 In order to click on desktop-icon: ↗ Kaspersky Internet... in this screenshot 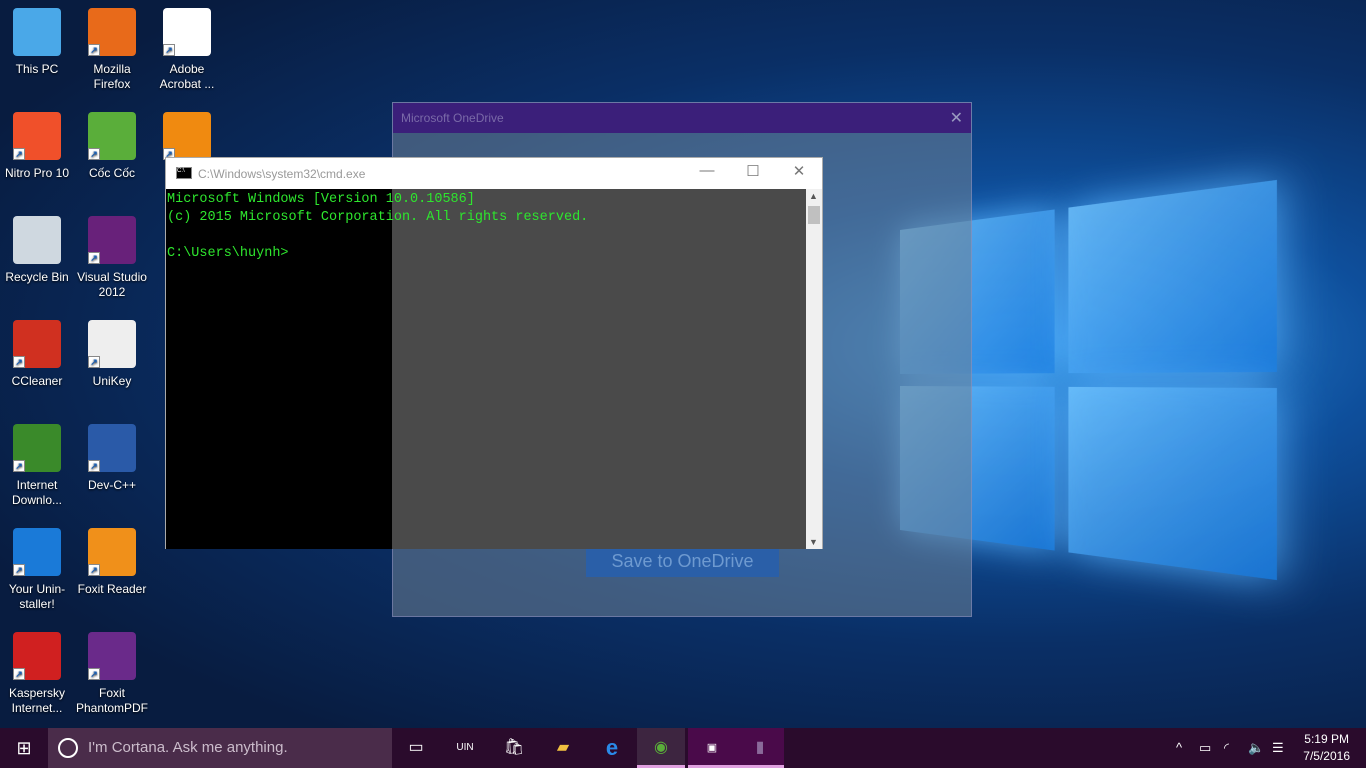, I will do `click(37, 674)`.